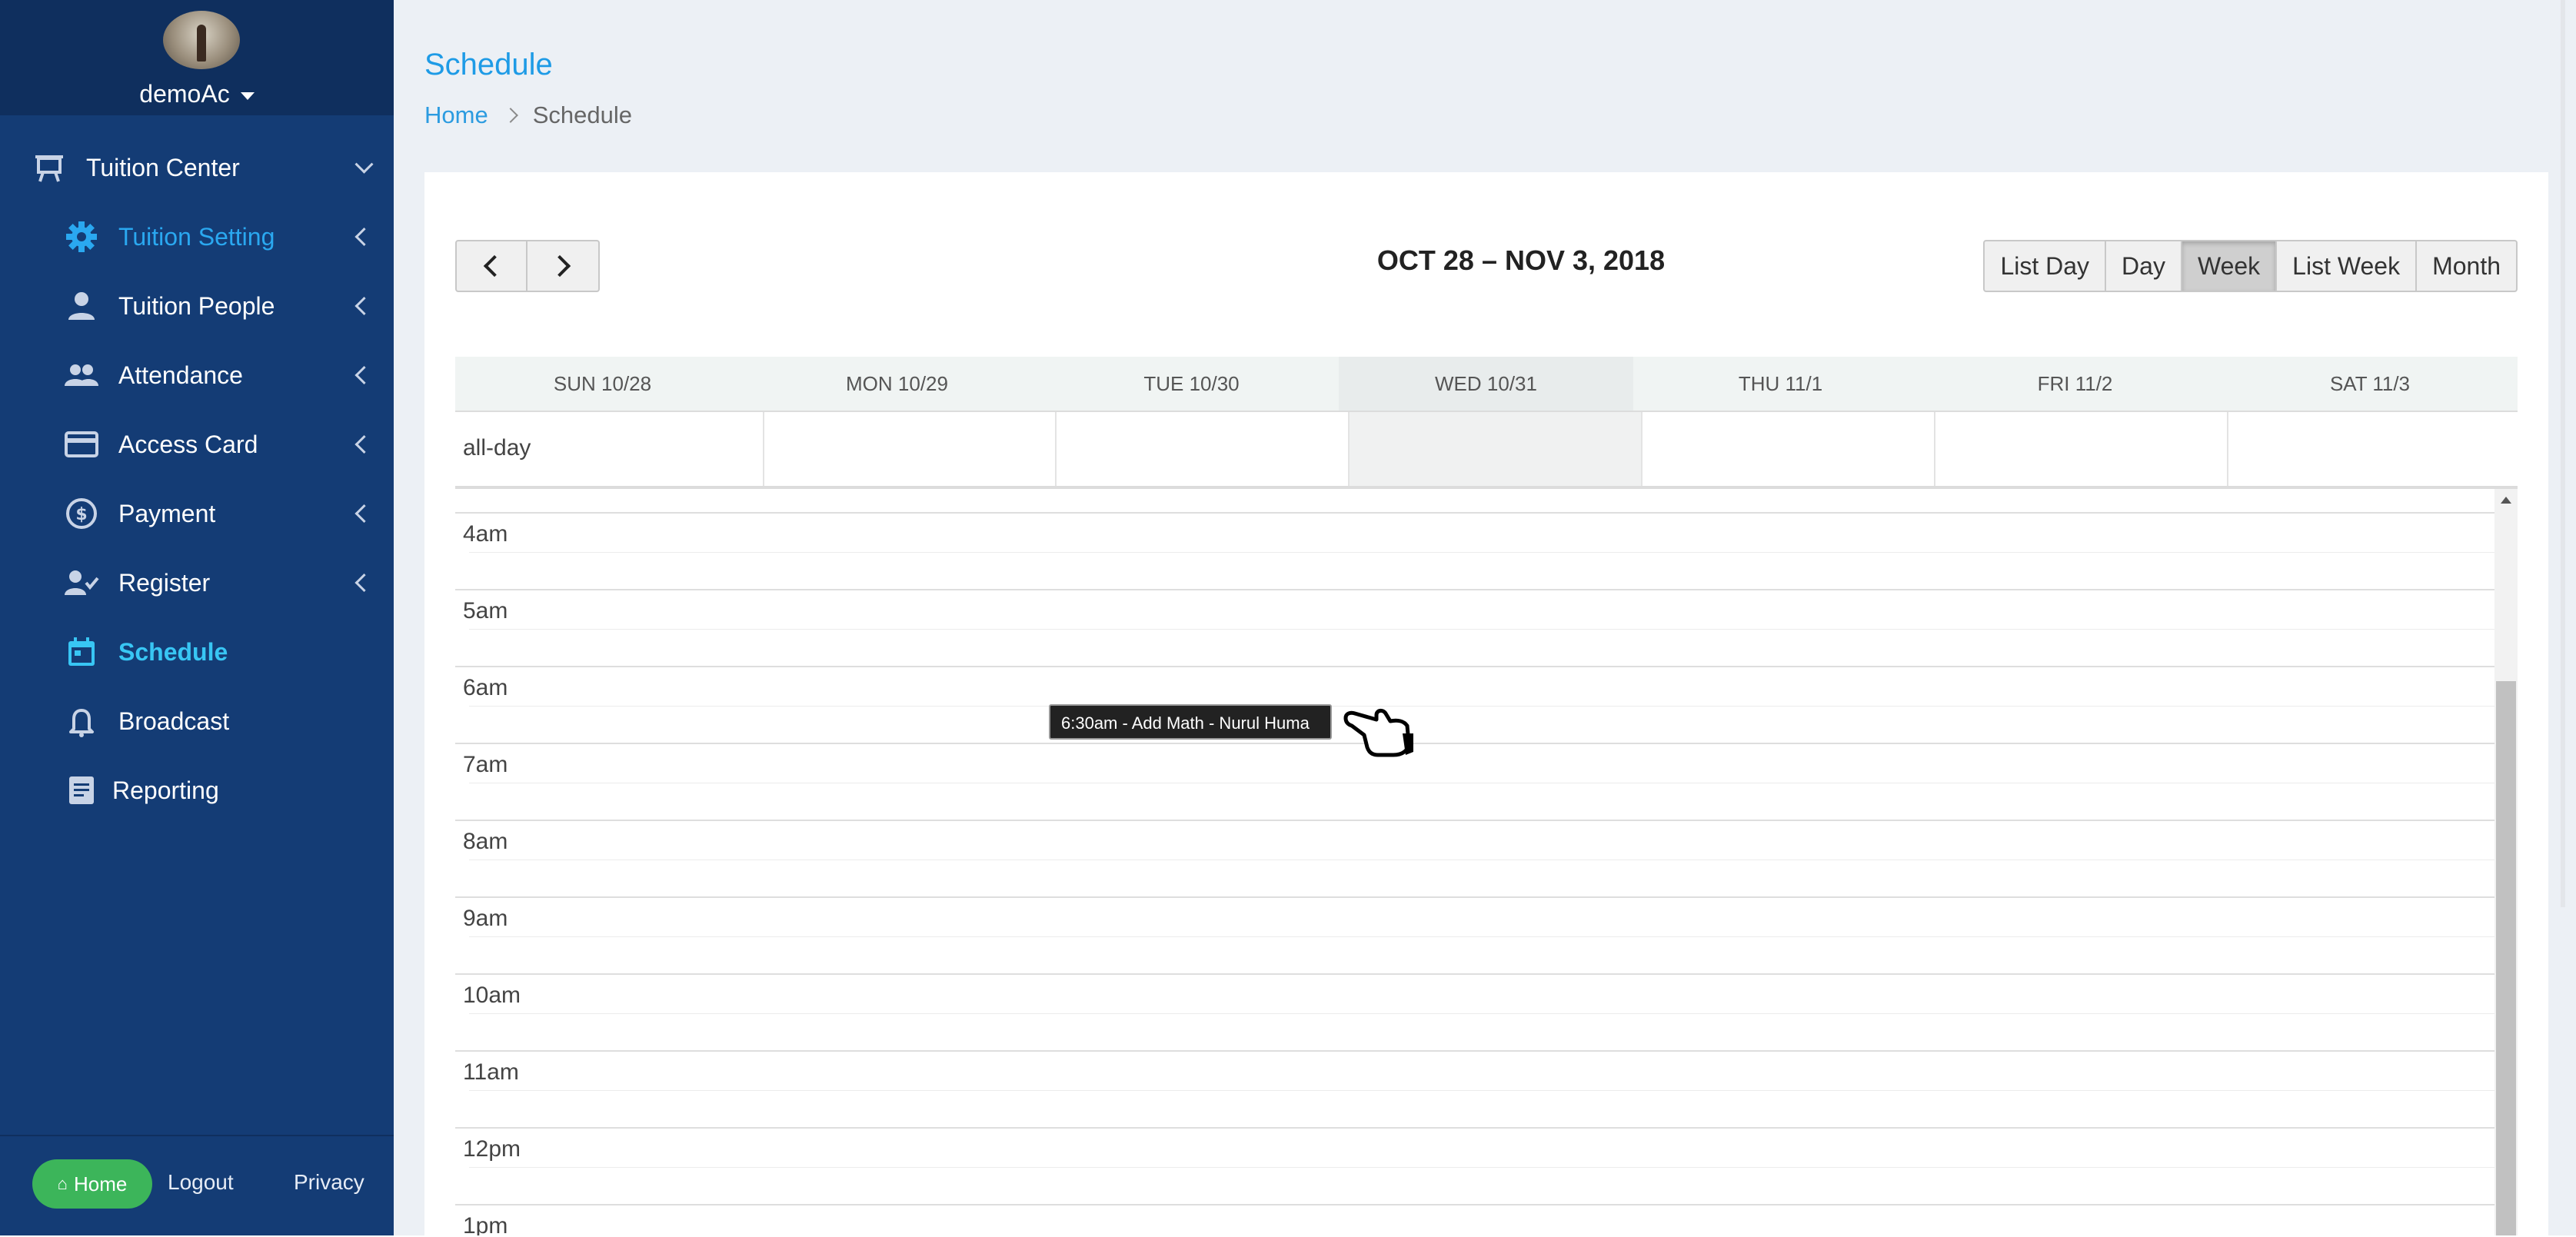 This screenshot has width=2576, height=1237. Describe the element at coordinates (2347, 266) in the screenshot. I see `view-list-week-button: List Week` at that location.